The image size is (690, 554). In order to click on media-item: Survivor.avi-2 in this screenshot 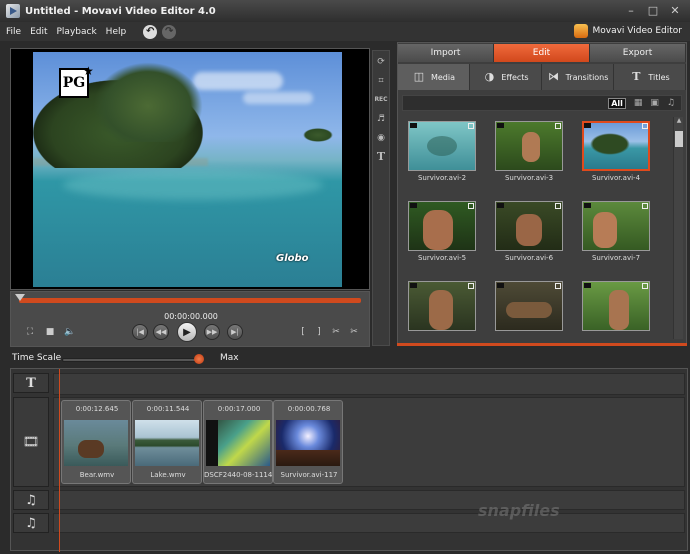, I will do `click(442, 152)`.